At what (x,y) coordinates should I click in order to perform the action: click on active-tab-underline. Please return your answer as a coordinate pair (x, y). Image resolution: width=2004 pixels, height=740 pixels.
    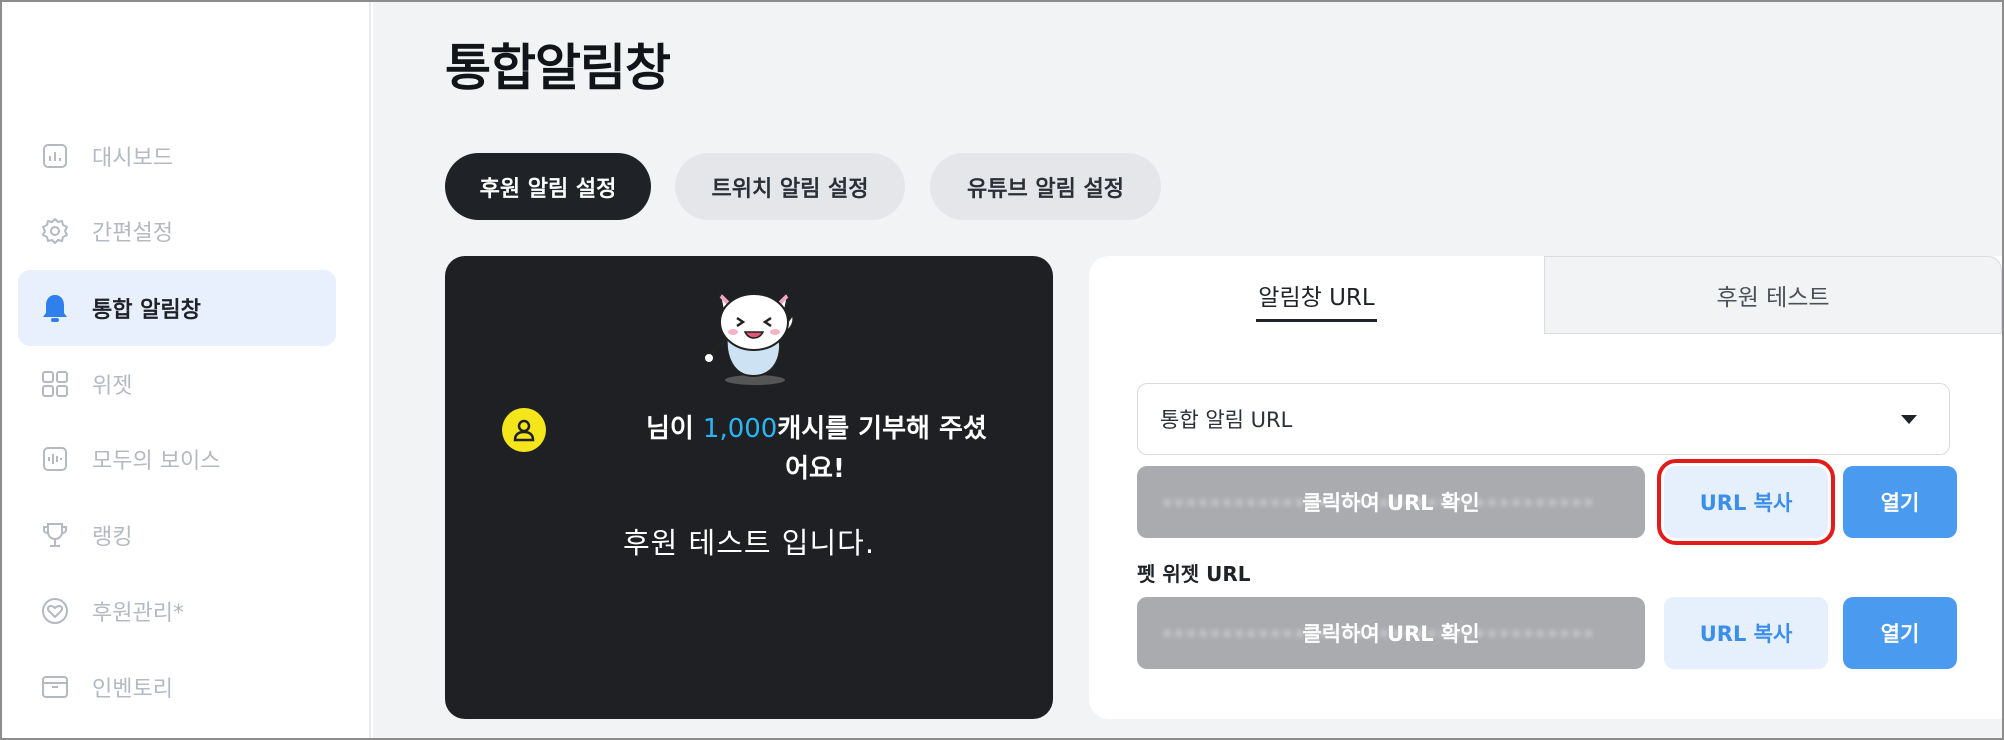
    Looking at the image, I should click on (1316, 320).